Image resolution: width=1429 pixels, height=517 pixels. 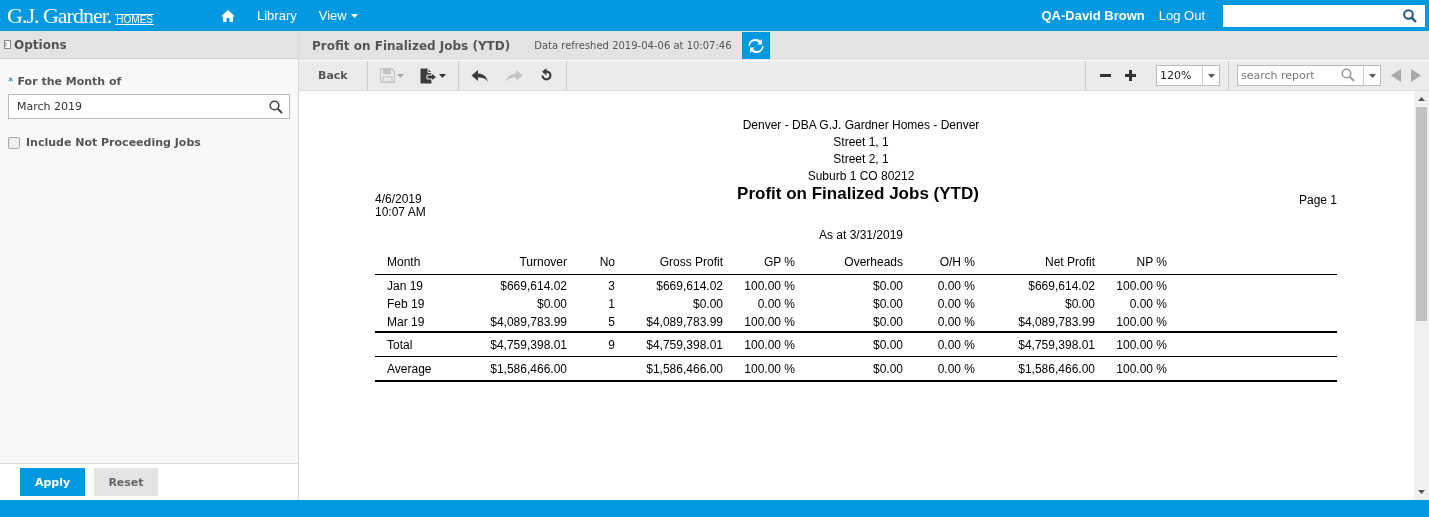 What do you see at coordinates (551, 304) in the screenshot?
I see `table-cell-text: $0.00` at bounding box center [551, 304].